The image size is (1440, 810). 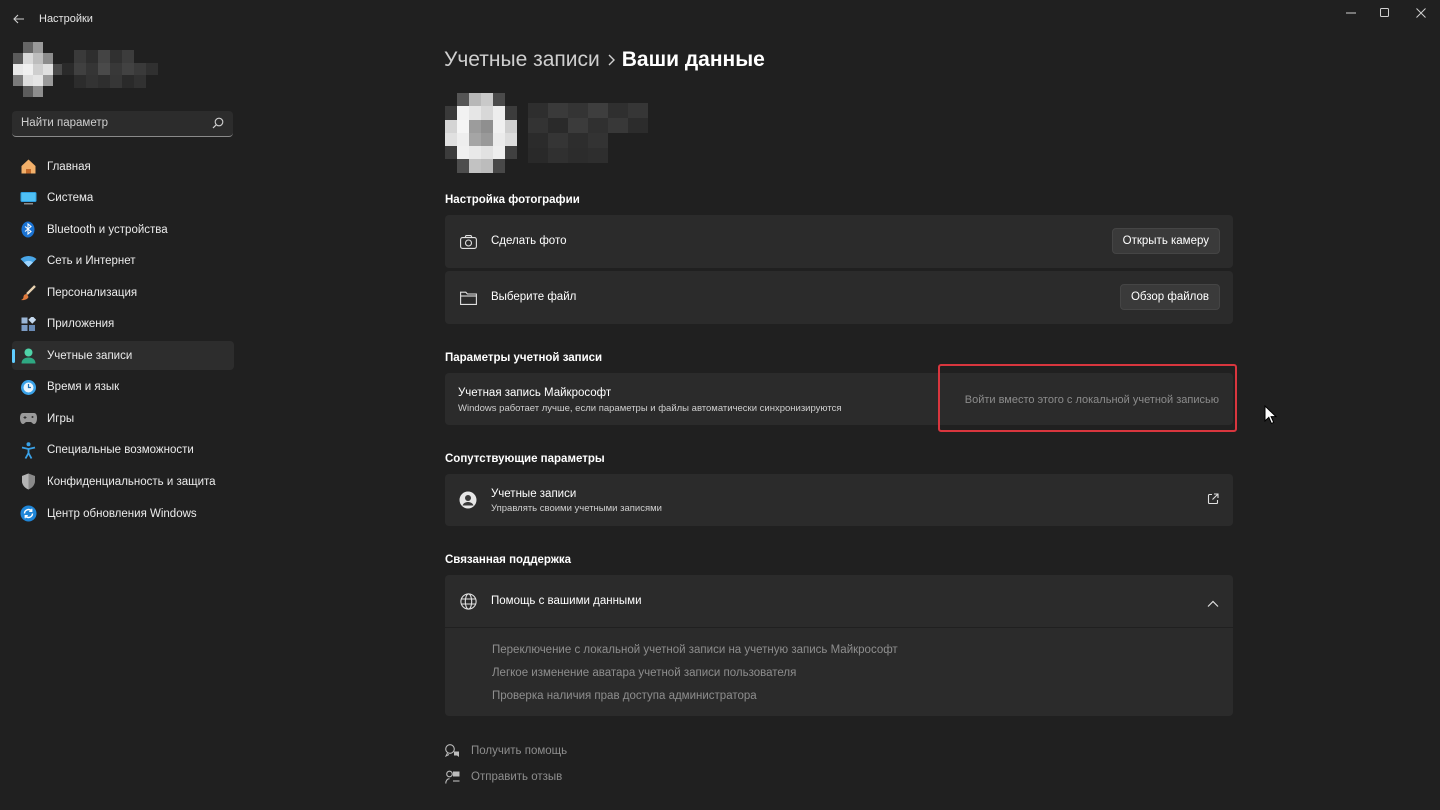 I want to click on minimize-icon, so click(x=1351, y=13).